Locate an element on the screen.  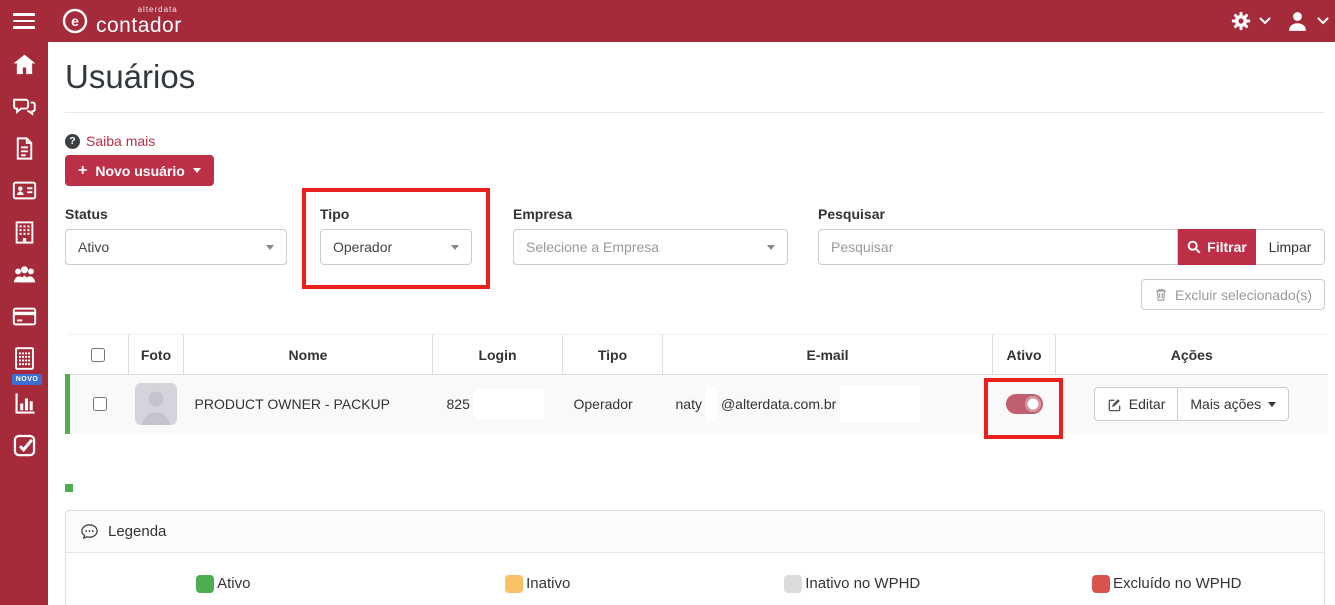
check-square-icon is located at coordinates (24, 445).